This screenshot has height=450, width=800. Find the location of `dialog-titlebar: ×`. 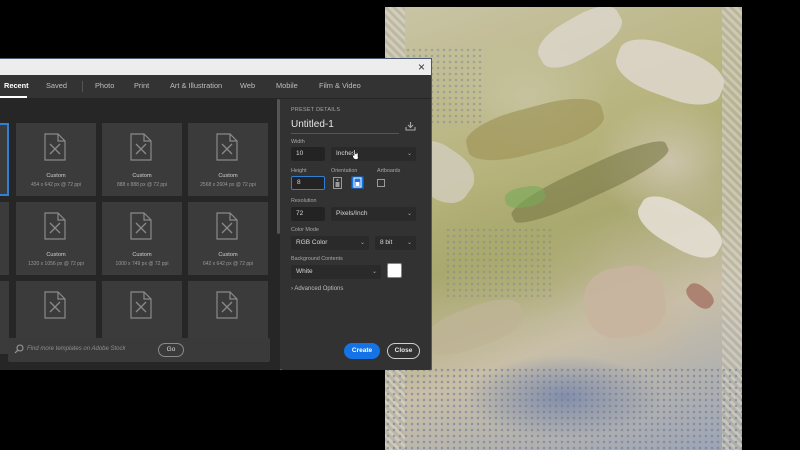

dialog-titlebar: × is located at coordinates (215, 67).